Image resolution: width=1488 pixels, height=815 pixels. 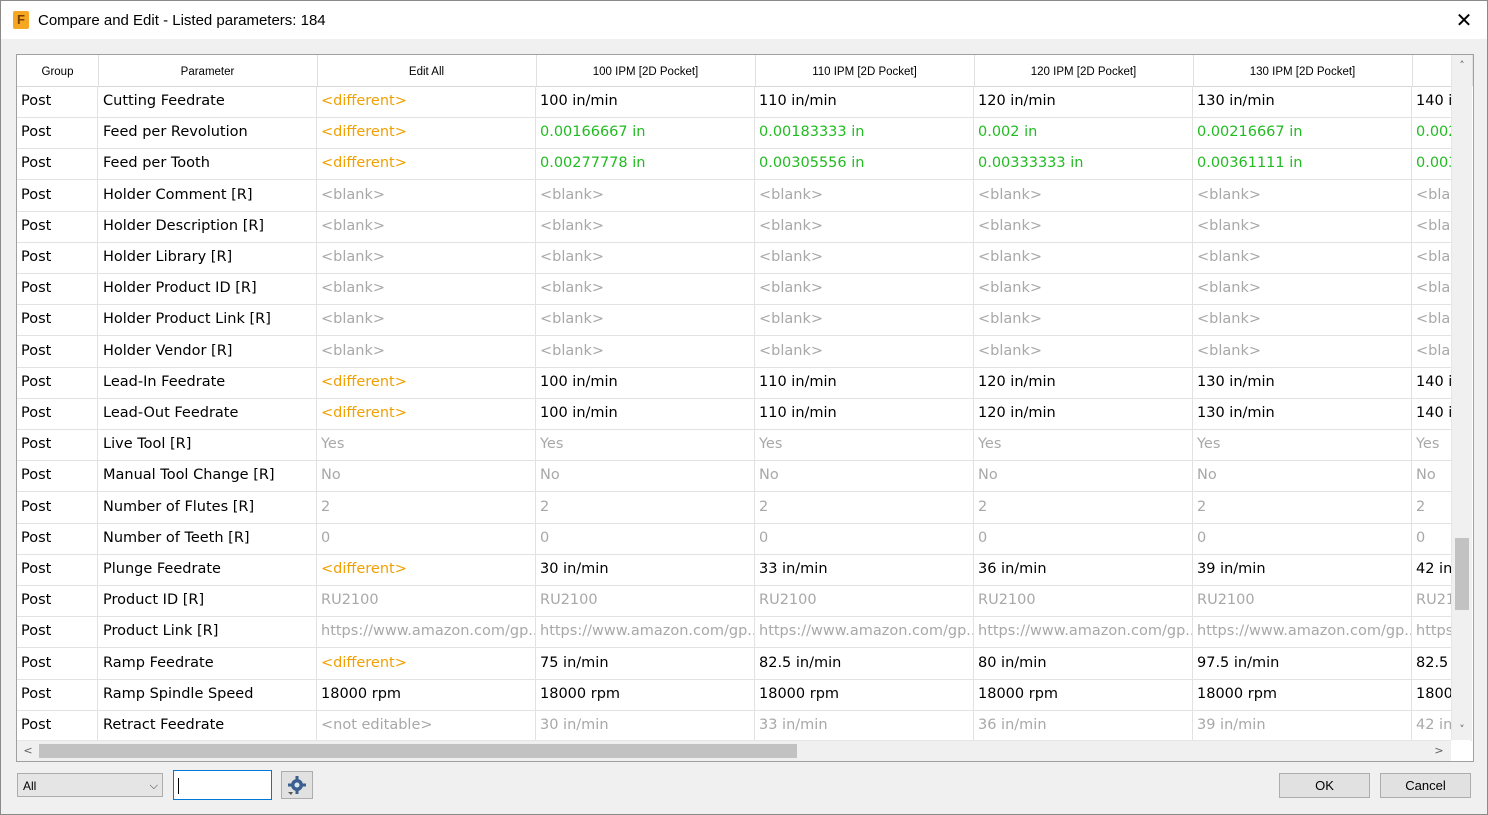 What do you see at coordinates (207, 413) in the screenshot?
I see `cell-parameter: Lead-Out Feedrate` at bounding box center [207, 413].